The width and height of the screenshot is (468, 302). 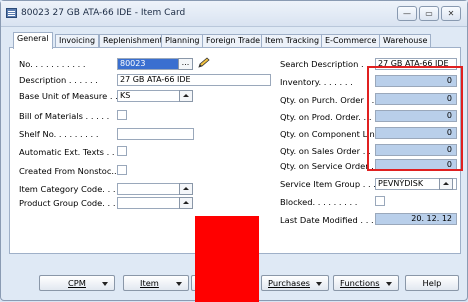 What do you see at coordinates (326, 117) in the screenshot?
I see `qty-prod-order-label: Qty. on Prod. Order. . .` at bounding box center [326, 117].